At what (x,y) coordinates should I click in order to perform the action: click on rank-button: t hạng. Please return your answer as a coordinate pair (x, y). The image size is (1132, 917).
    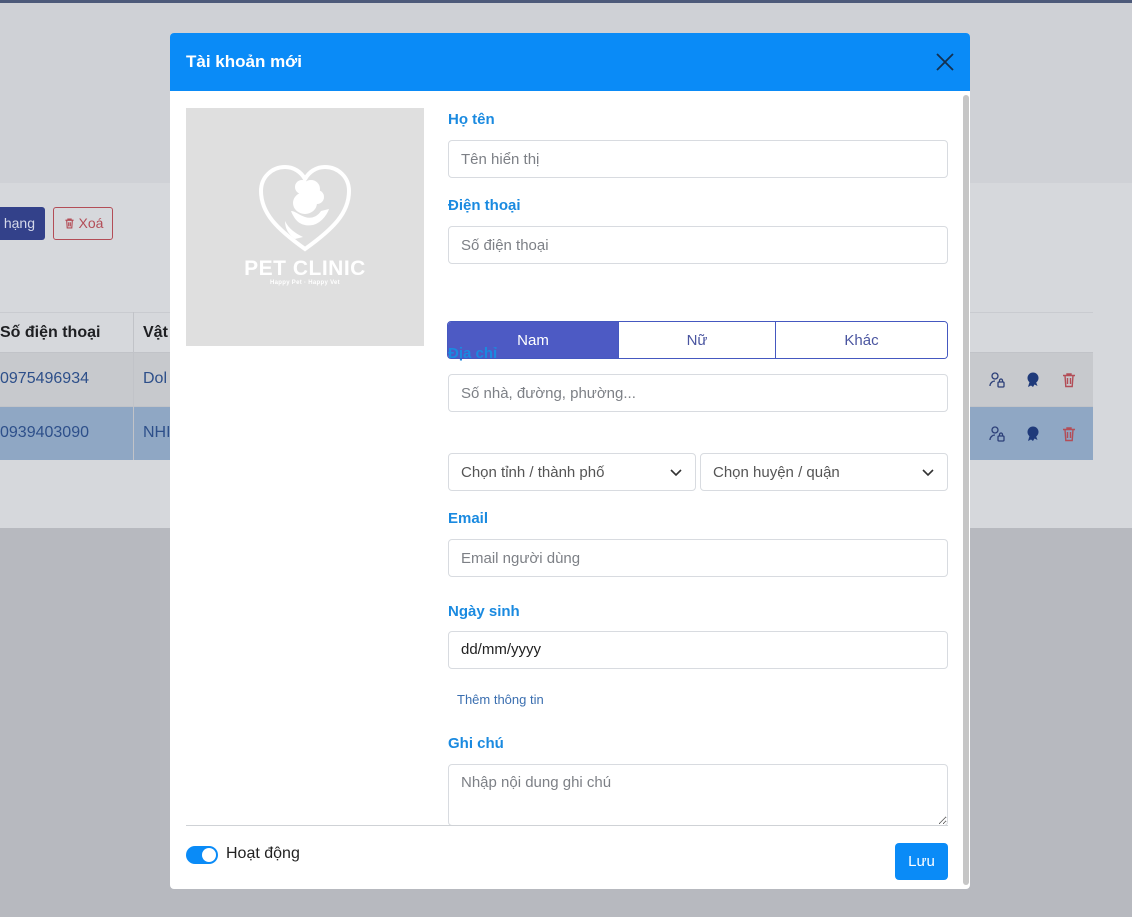
    Looking at the image, I should click on (22, 223).